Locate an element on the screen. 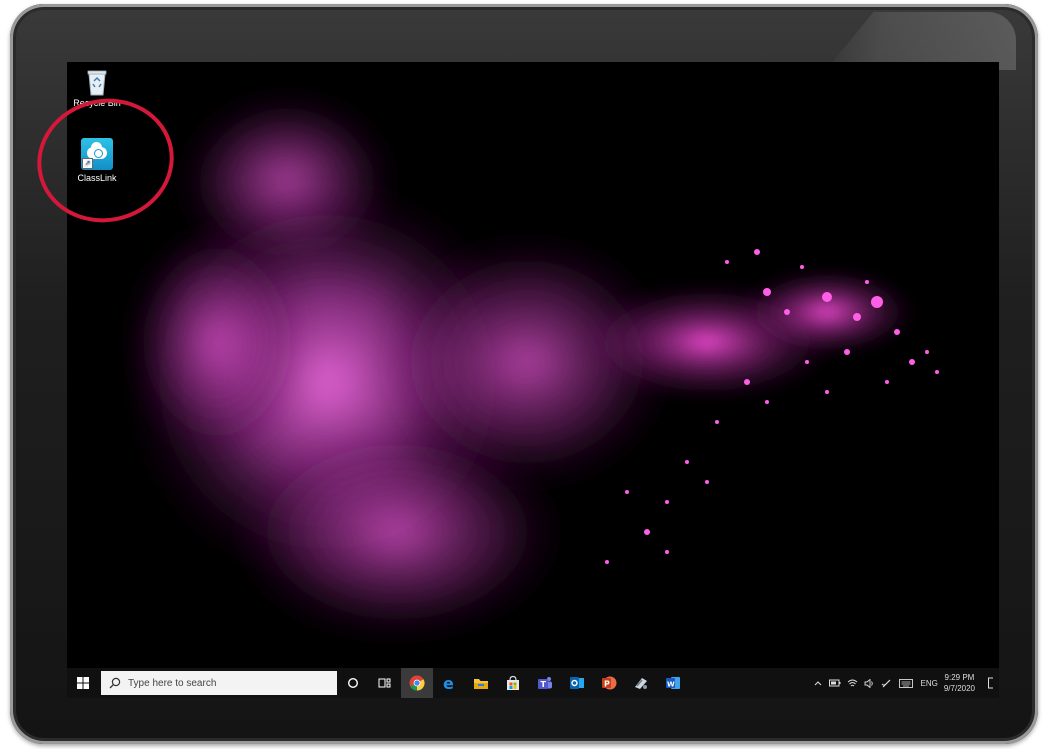  battery-icon is located at coordinates (835, 683).